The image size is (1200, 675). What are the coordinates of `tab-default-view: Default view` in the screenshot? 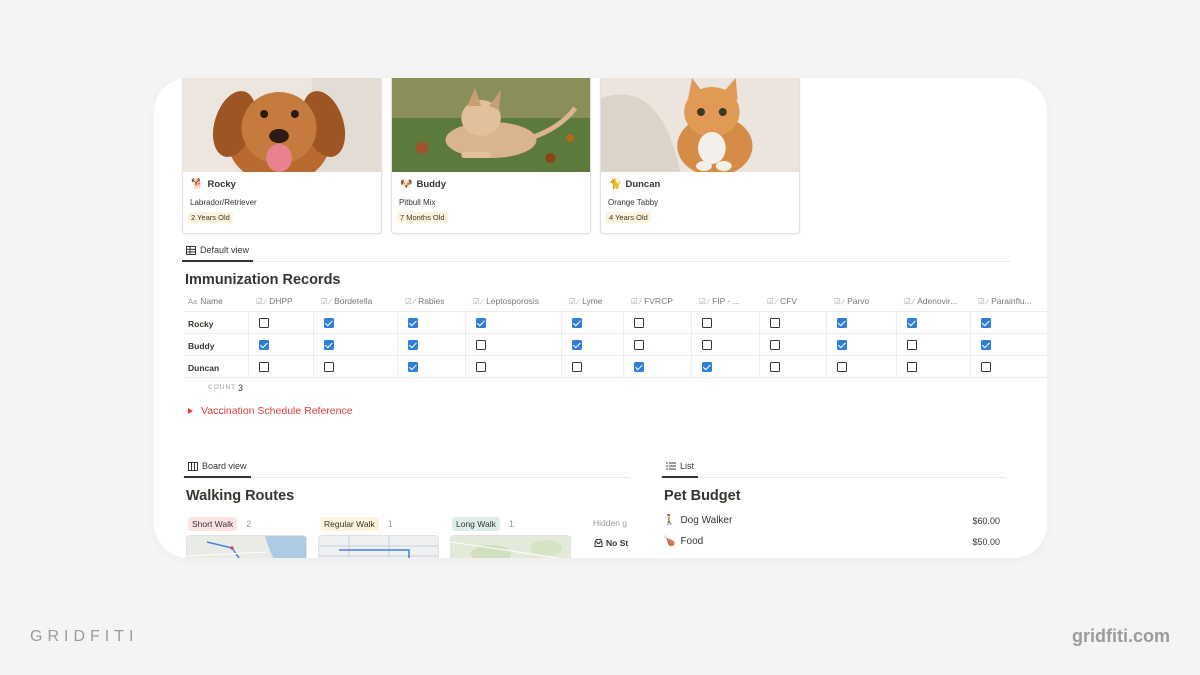 It's located at (218, 251).